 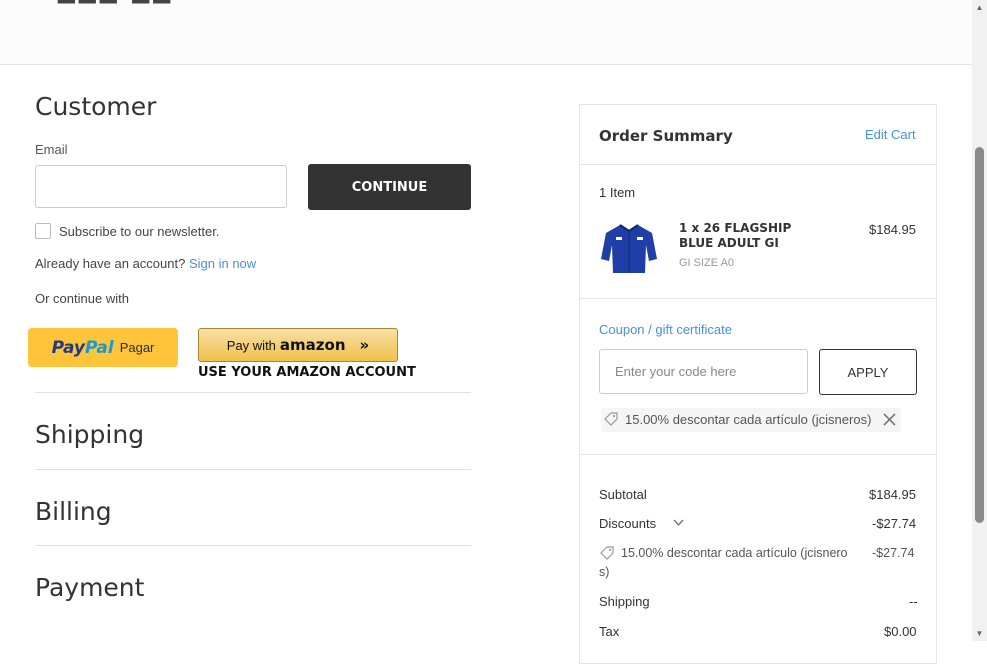 What do you see at coordinates (307, 372) in the screenshot?
I see `amazon-caption: USE YOUR AMAZON ACCOUNT` at bounding box center [307, 372].